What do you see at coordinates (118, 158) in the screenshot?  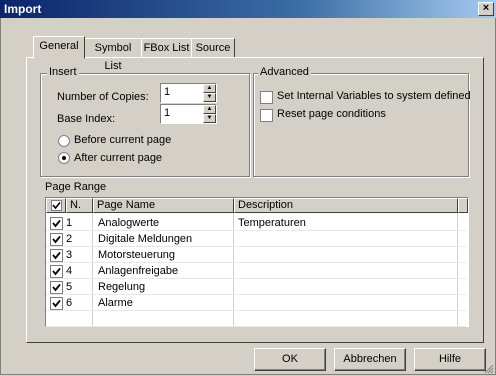 I see `after-page-label: After current page` at bounding box center [118, 158].